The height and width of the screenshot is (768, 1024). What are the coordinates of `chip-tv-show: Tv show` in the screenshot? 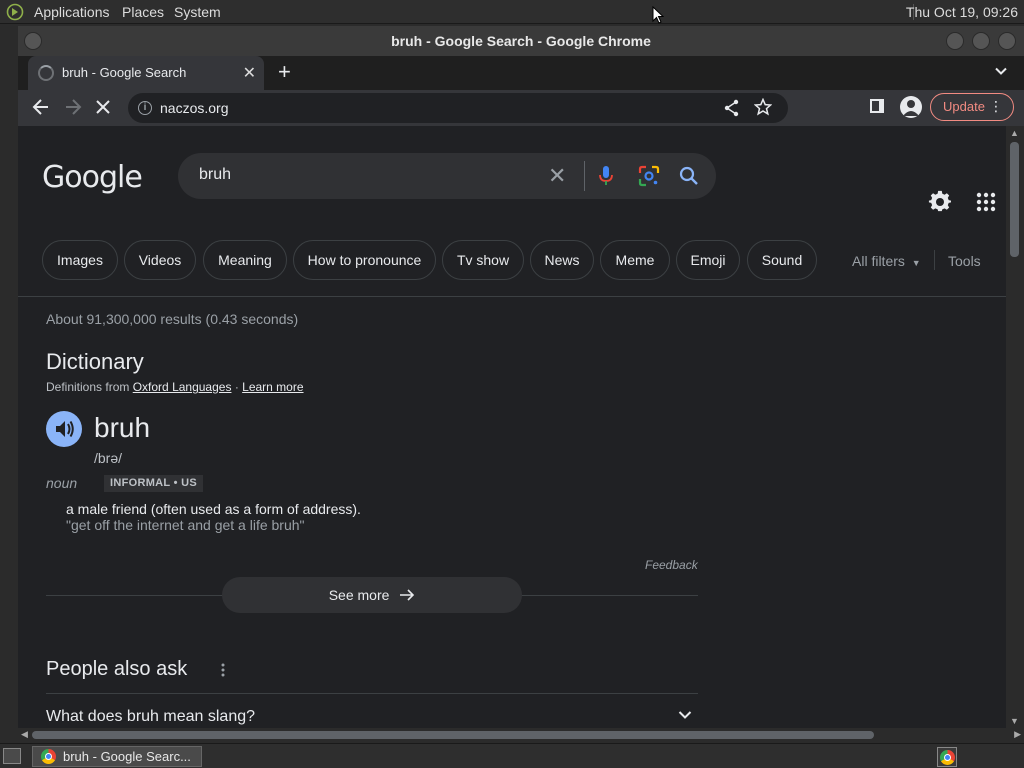 It's located at (483, 260).